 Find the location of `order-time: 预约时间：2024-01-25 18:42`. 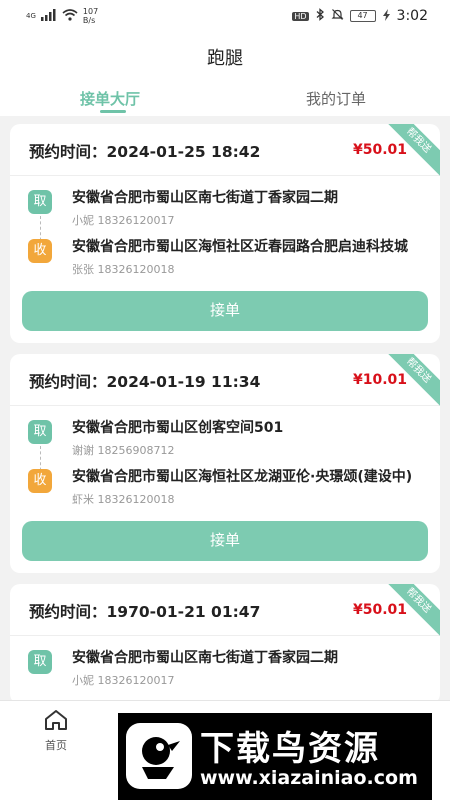

order-time: 预约时间：2024-01-25 18:42 is located at coordinates (145, 152).